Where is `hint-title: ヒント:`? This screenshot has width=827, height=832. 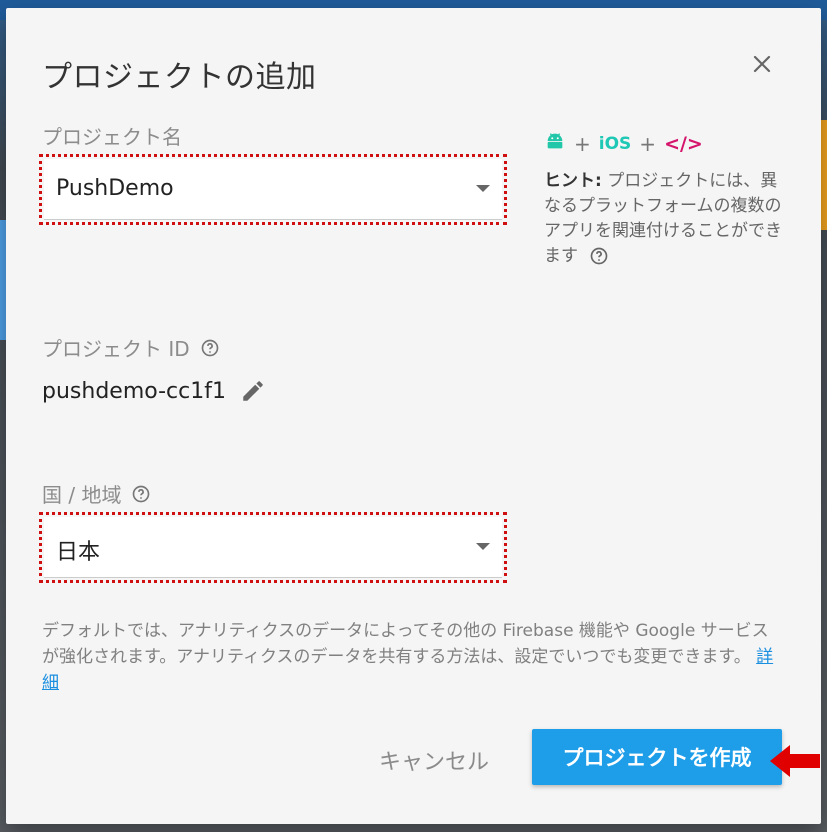 hint-title: ヒント: is located at coordinates (573, 181).